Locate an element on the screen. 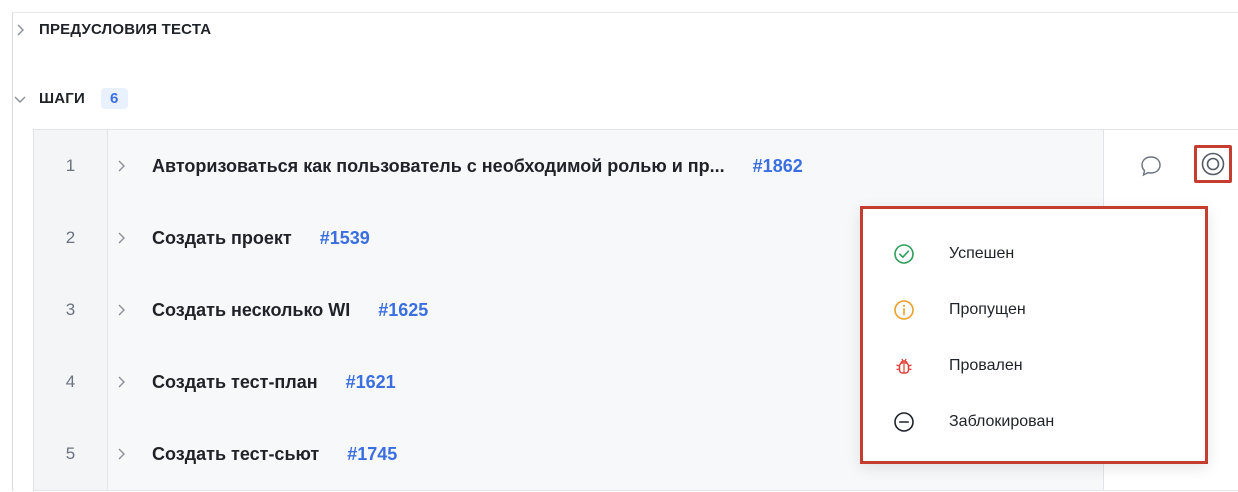 The height and width of the screenshot is (492, 1238). target-circle-icon is located at coordinates (1213, 164).